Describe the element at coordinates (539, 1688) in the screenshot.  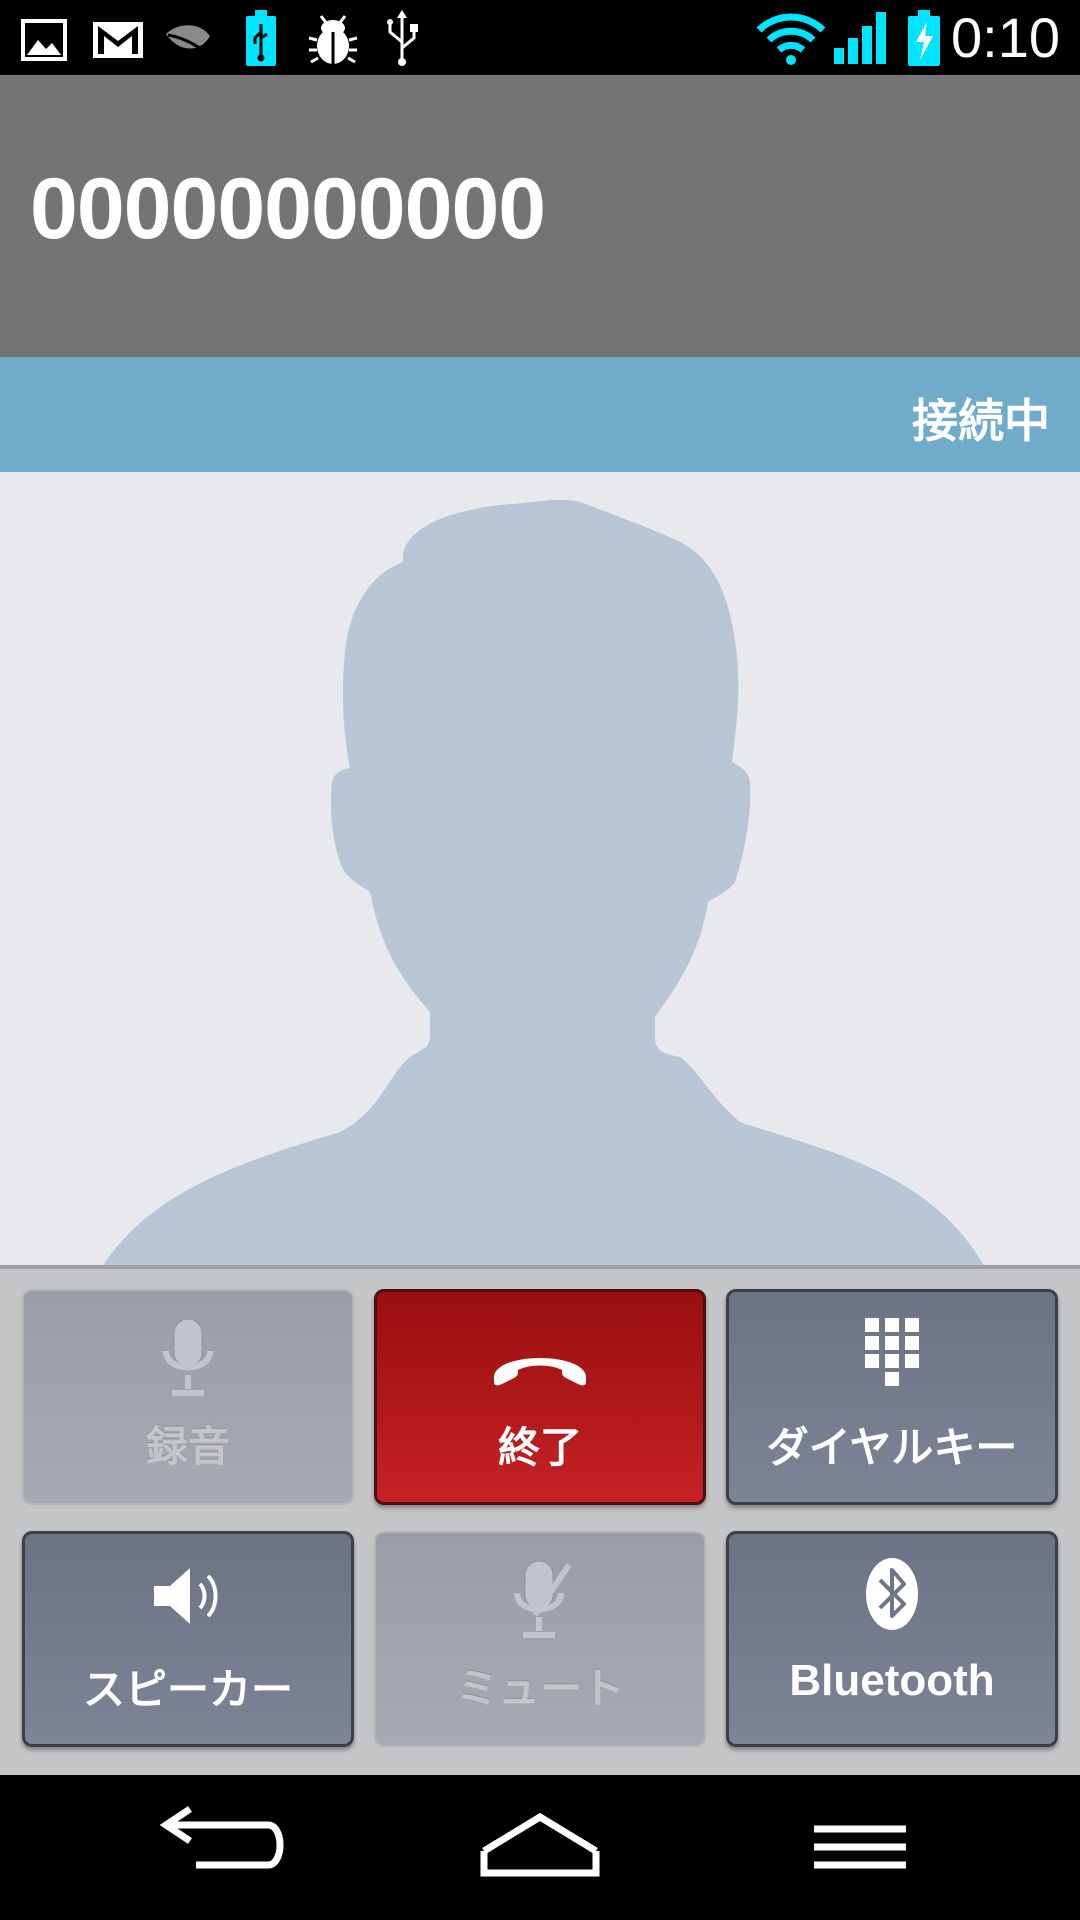
I see `mute-label: ミュート` at that location.